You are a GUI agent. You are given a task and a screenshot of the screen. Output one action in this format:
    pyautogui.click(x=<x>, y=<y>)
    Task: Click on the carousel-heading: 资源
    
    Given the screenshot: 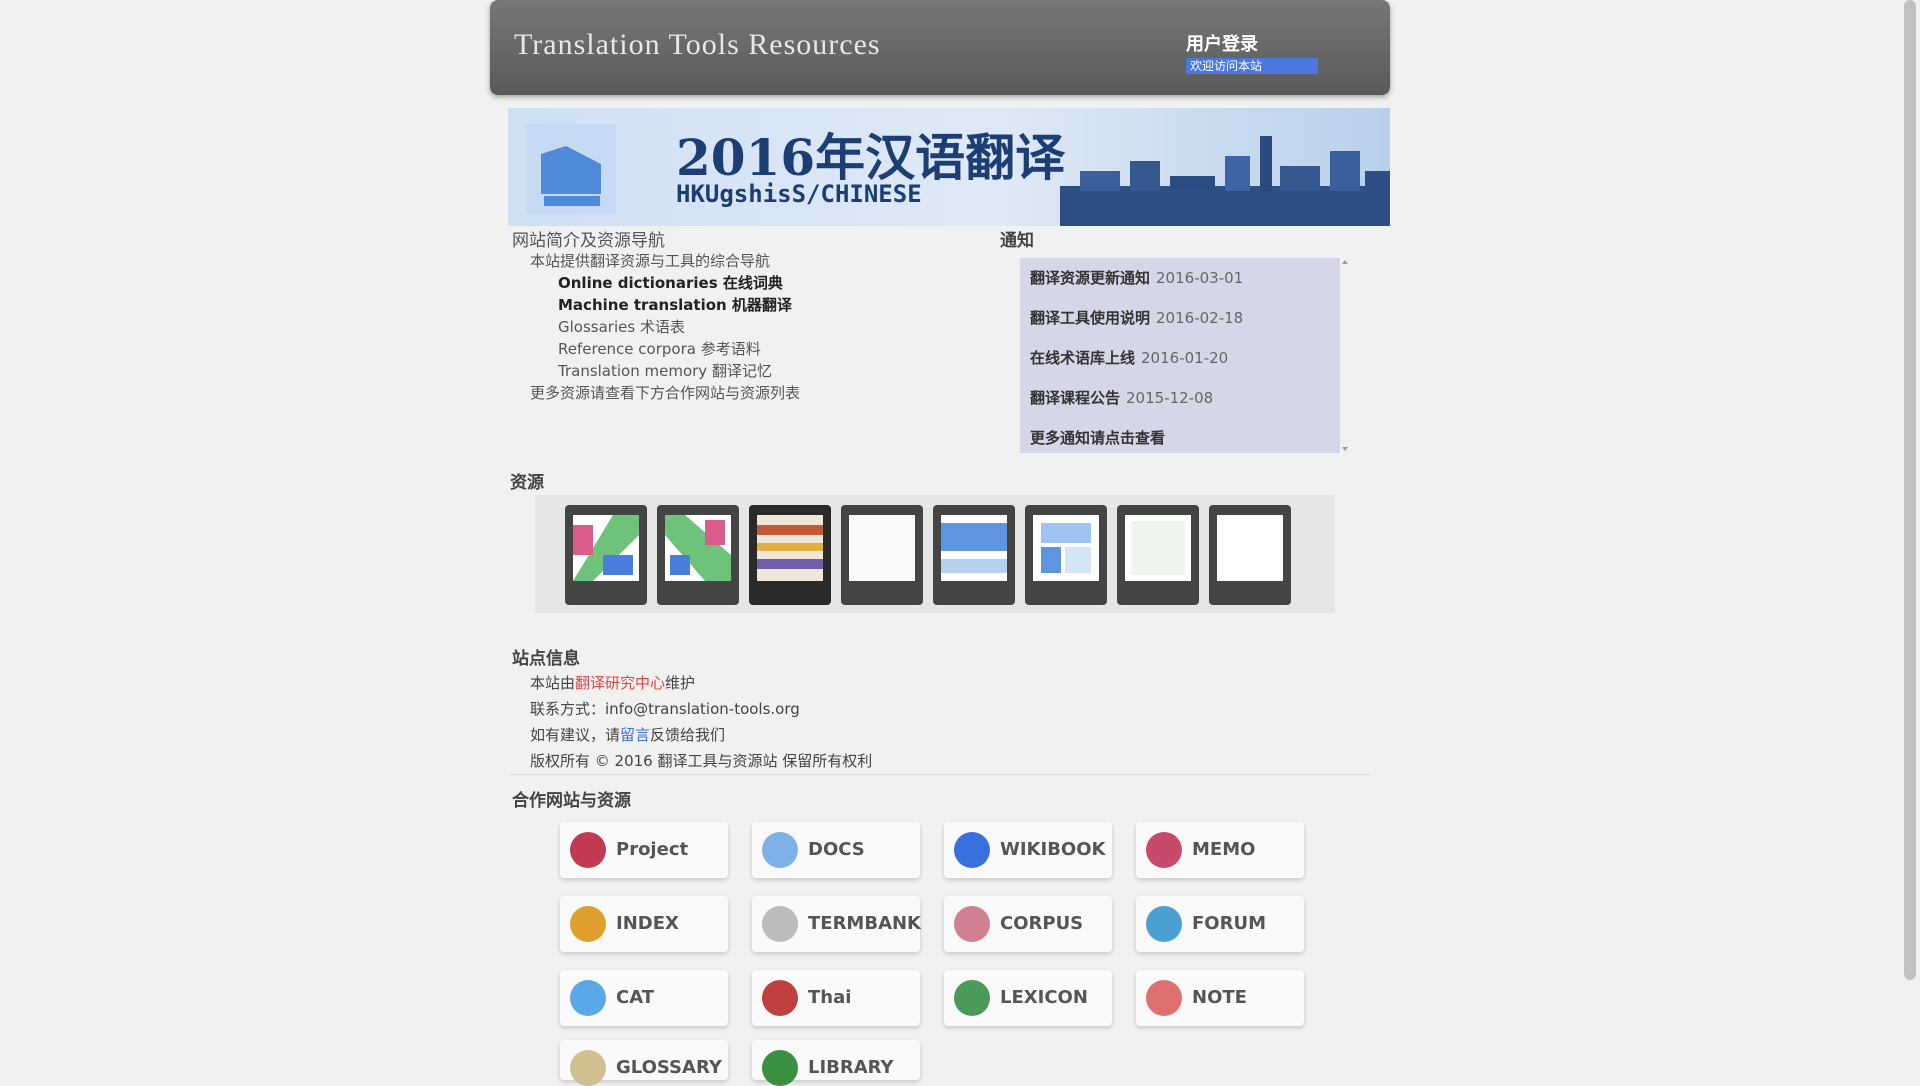 What is the action you would take?
    pyautogui.click(x=527, y=483)
    